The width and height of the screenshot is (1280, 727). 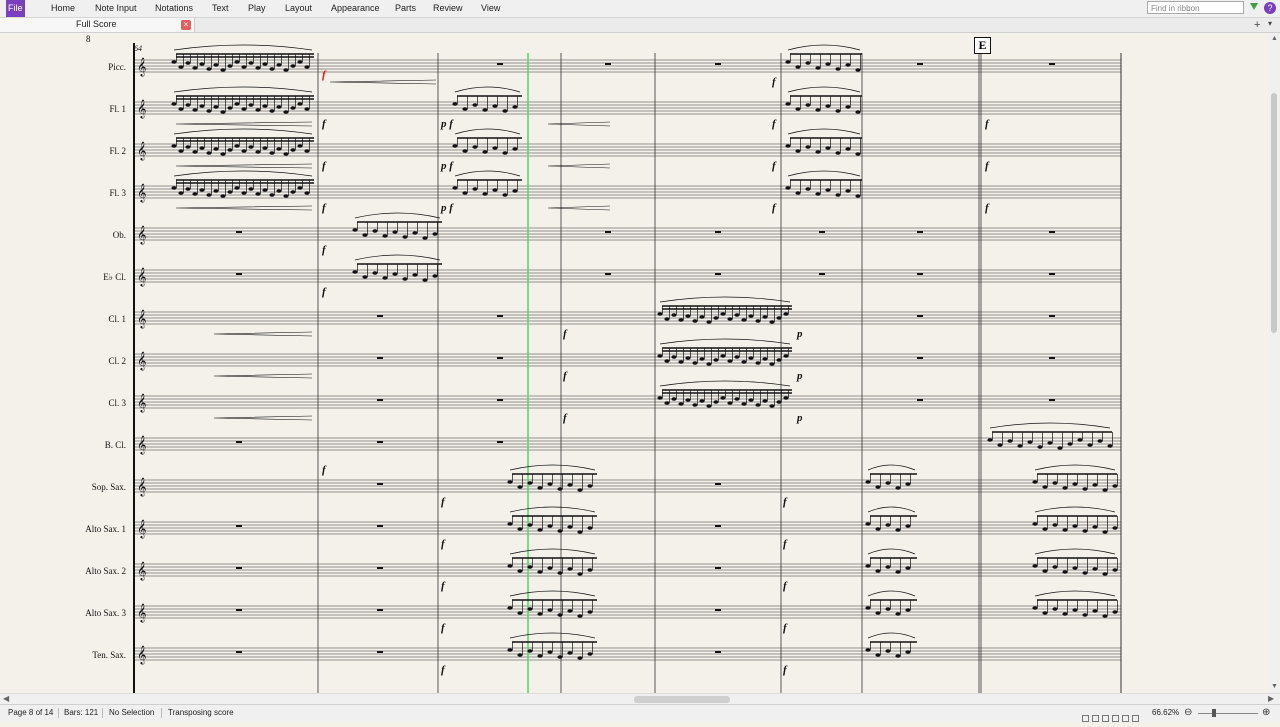 I want to click on instrument-name: Alto Sax. 2, so click(x=63, y=571).